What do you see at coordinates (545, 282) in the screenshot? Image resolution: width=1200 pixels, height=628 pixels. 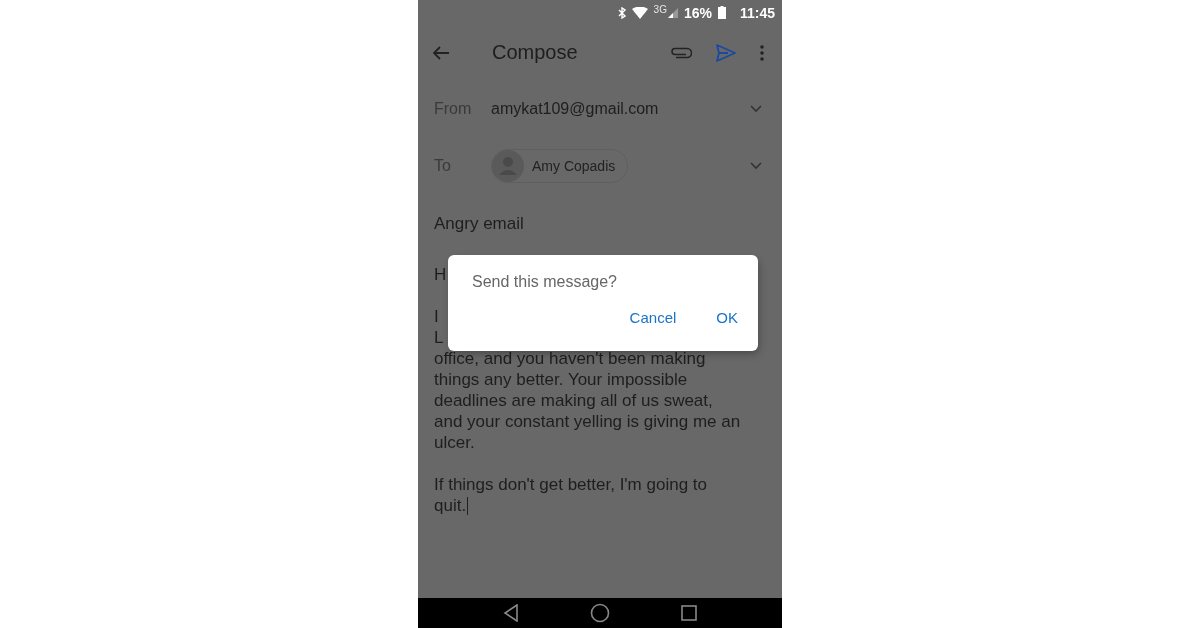 I see `dialog-message: Send this message?` at bounding box center [545, 282].